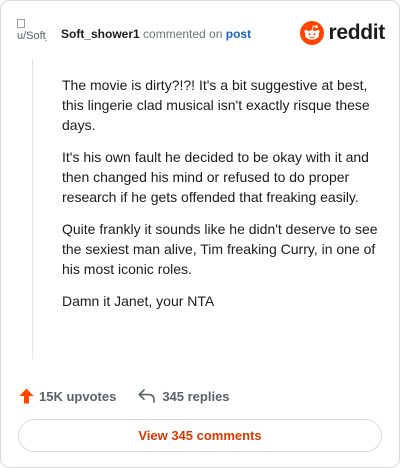 Image resolution: width=400 pixels, height=468 pixels. Describe the element at coordinates (138, 301) in the screenshot. I see `comment-paragraph: Damn it Janet, your NTA` at that location.